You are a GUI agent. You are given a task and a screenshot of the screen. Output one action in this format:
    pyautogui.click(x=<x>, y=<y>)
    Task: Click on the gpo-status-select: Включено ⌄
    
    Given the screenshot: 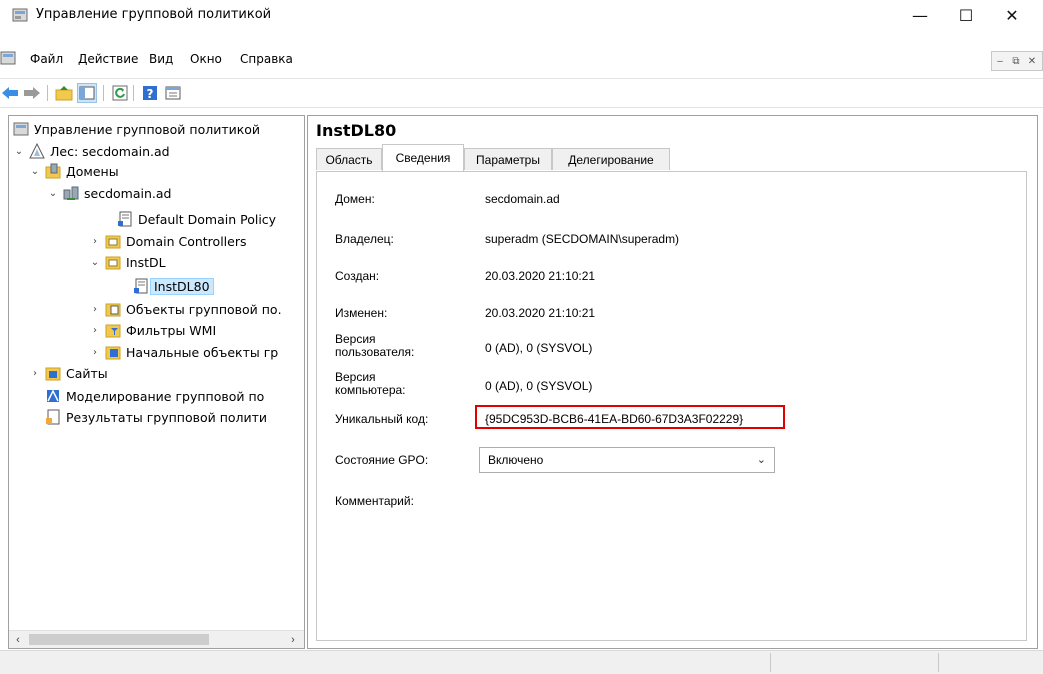 What is the action you would take?
    pyautogui.click(x=627, y=460)
    